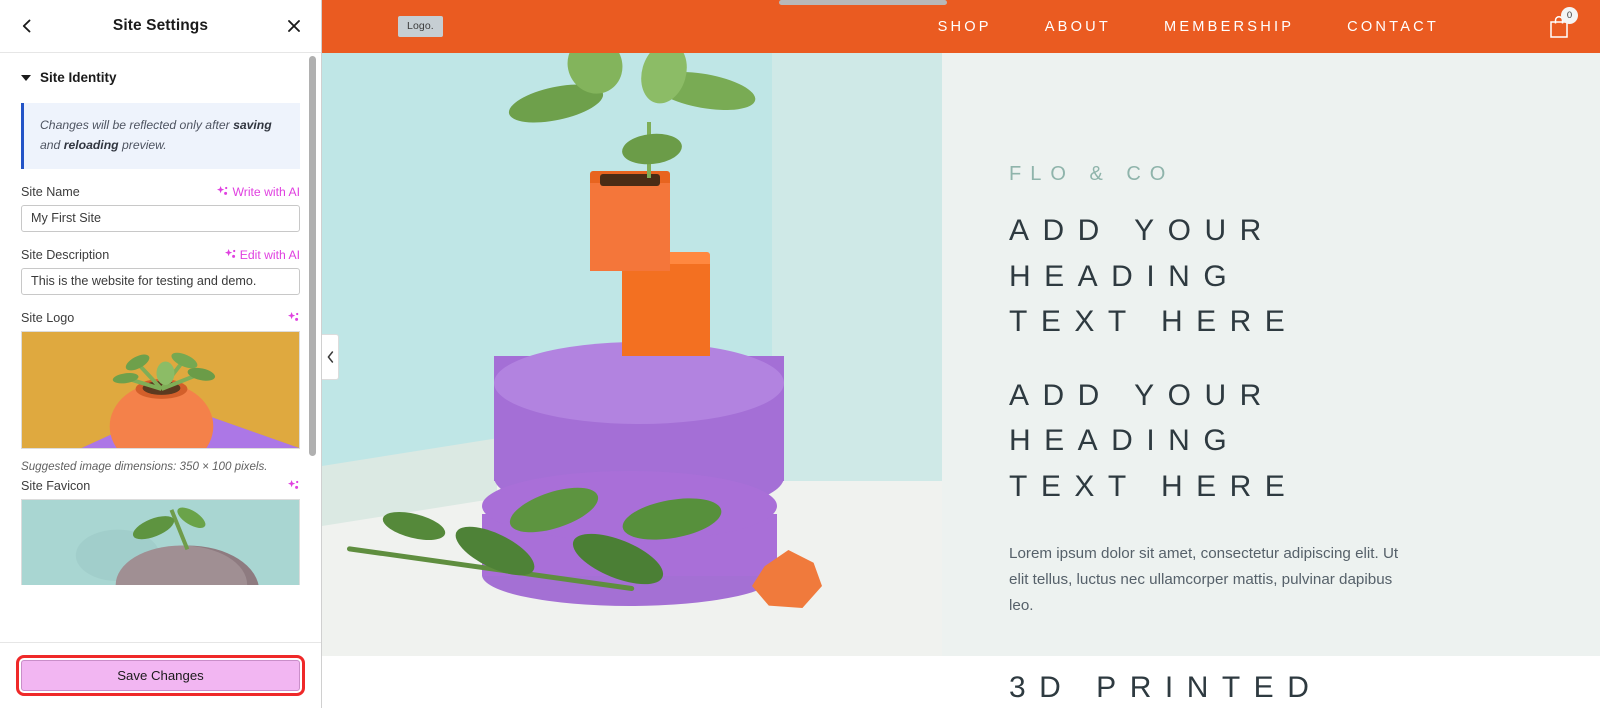 The width and height of the screenshot is (1600, 708). I want to click on hero-bottom-heading: 3D PRINTED, so click(1166, 687).